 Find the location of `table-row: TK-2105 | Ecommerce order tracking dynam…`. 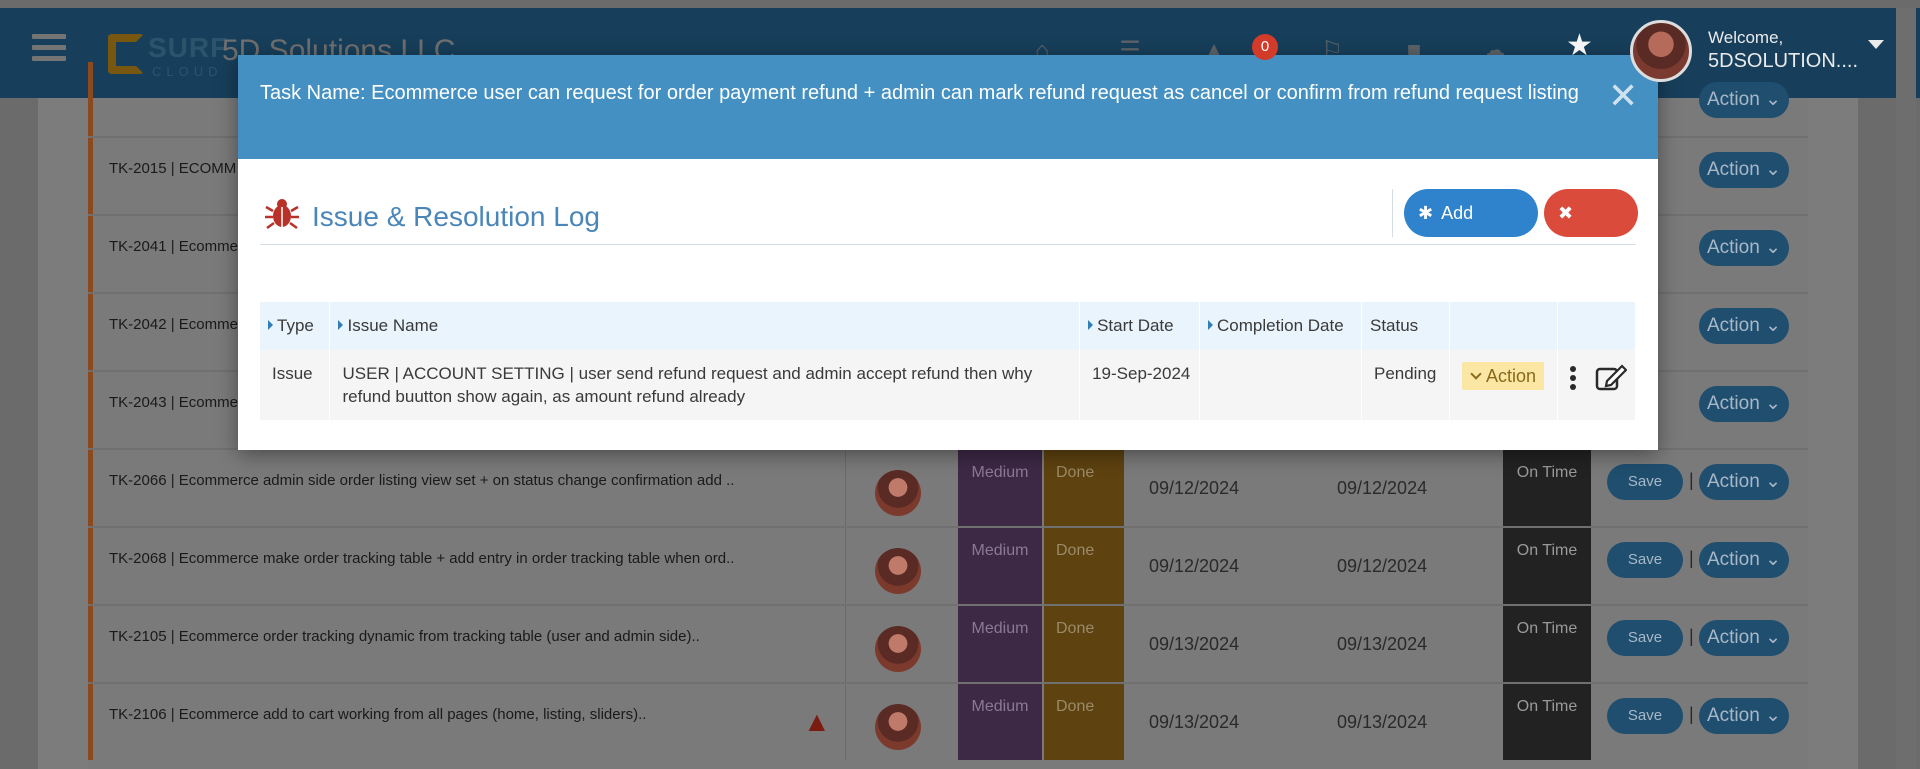

table-row: TK-2105 | Ecommerce order tracking dynam… is located at coordinates (948, 644).